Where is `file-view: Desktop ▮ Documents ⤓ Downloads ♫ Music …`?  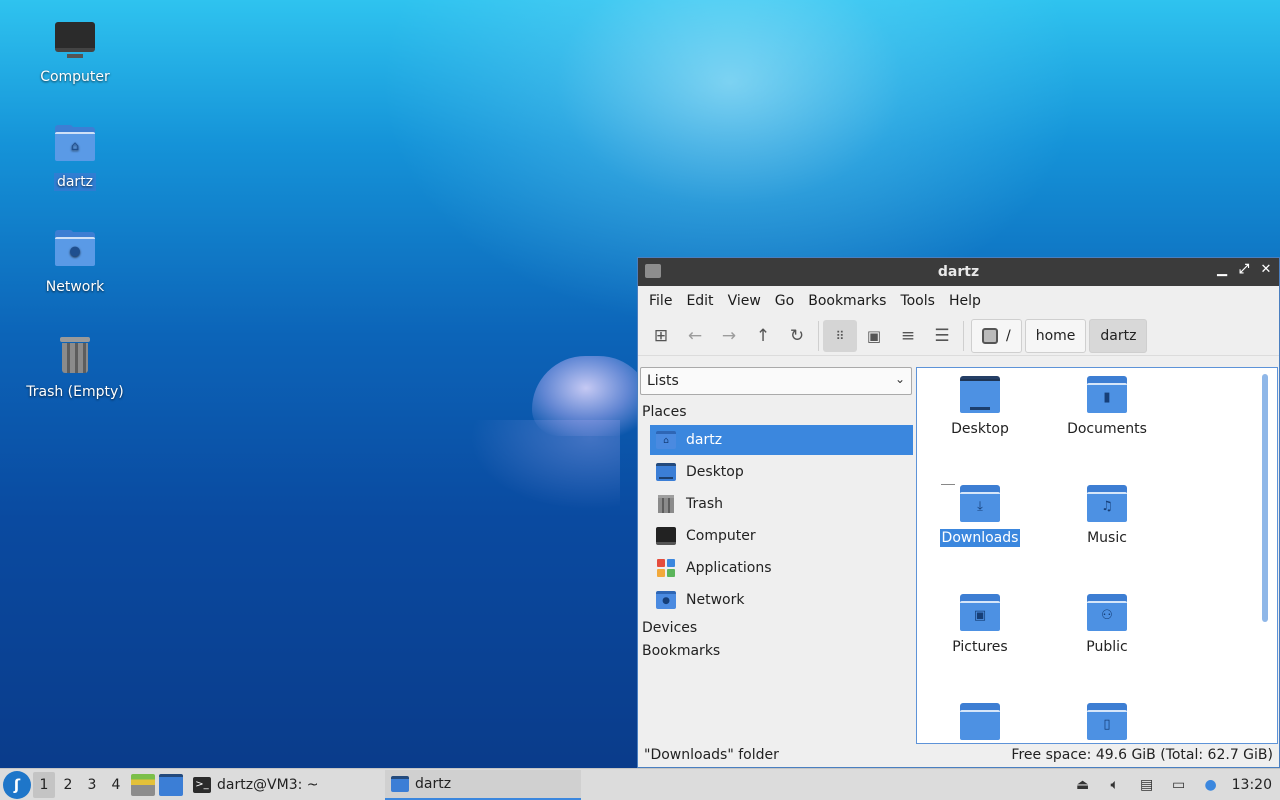
file-view: Desktop ▮ Documents ⤓ Downloads ♫ Music … is located at coordinates (1097, 555).